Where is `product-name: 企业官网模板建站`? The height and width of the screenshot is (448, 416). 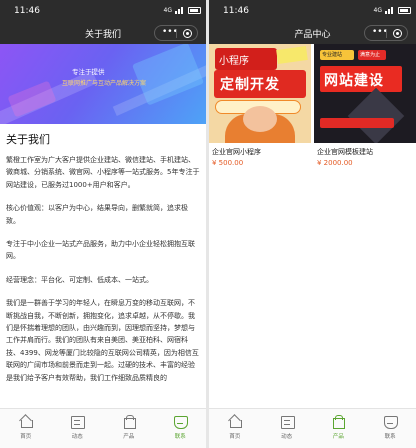
product-name: 企业官网模板建站 is located at coordinates (345, 152).